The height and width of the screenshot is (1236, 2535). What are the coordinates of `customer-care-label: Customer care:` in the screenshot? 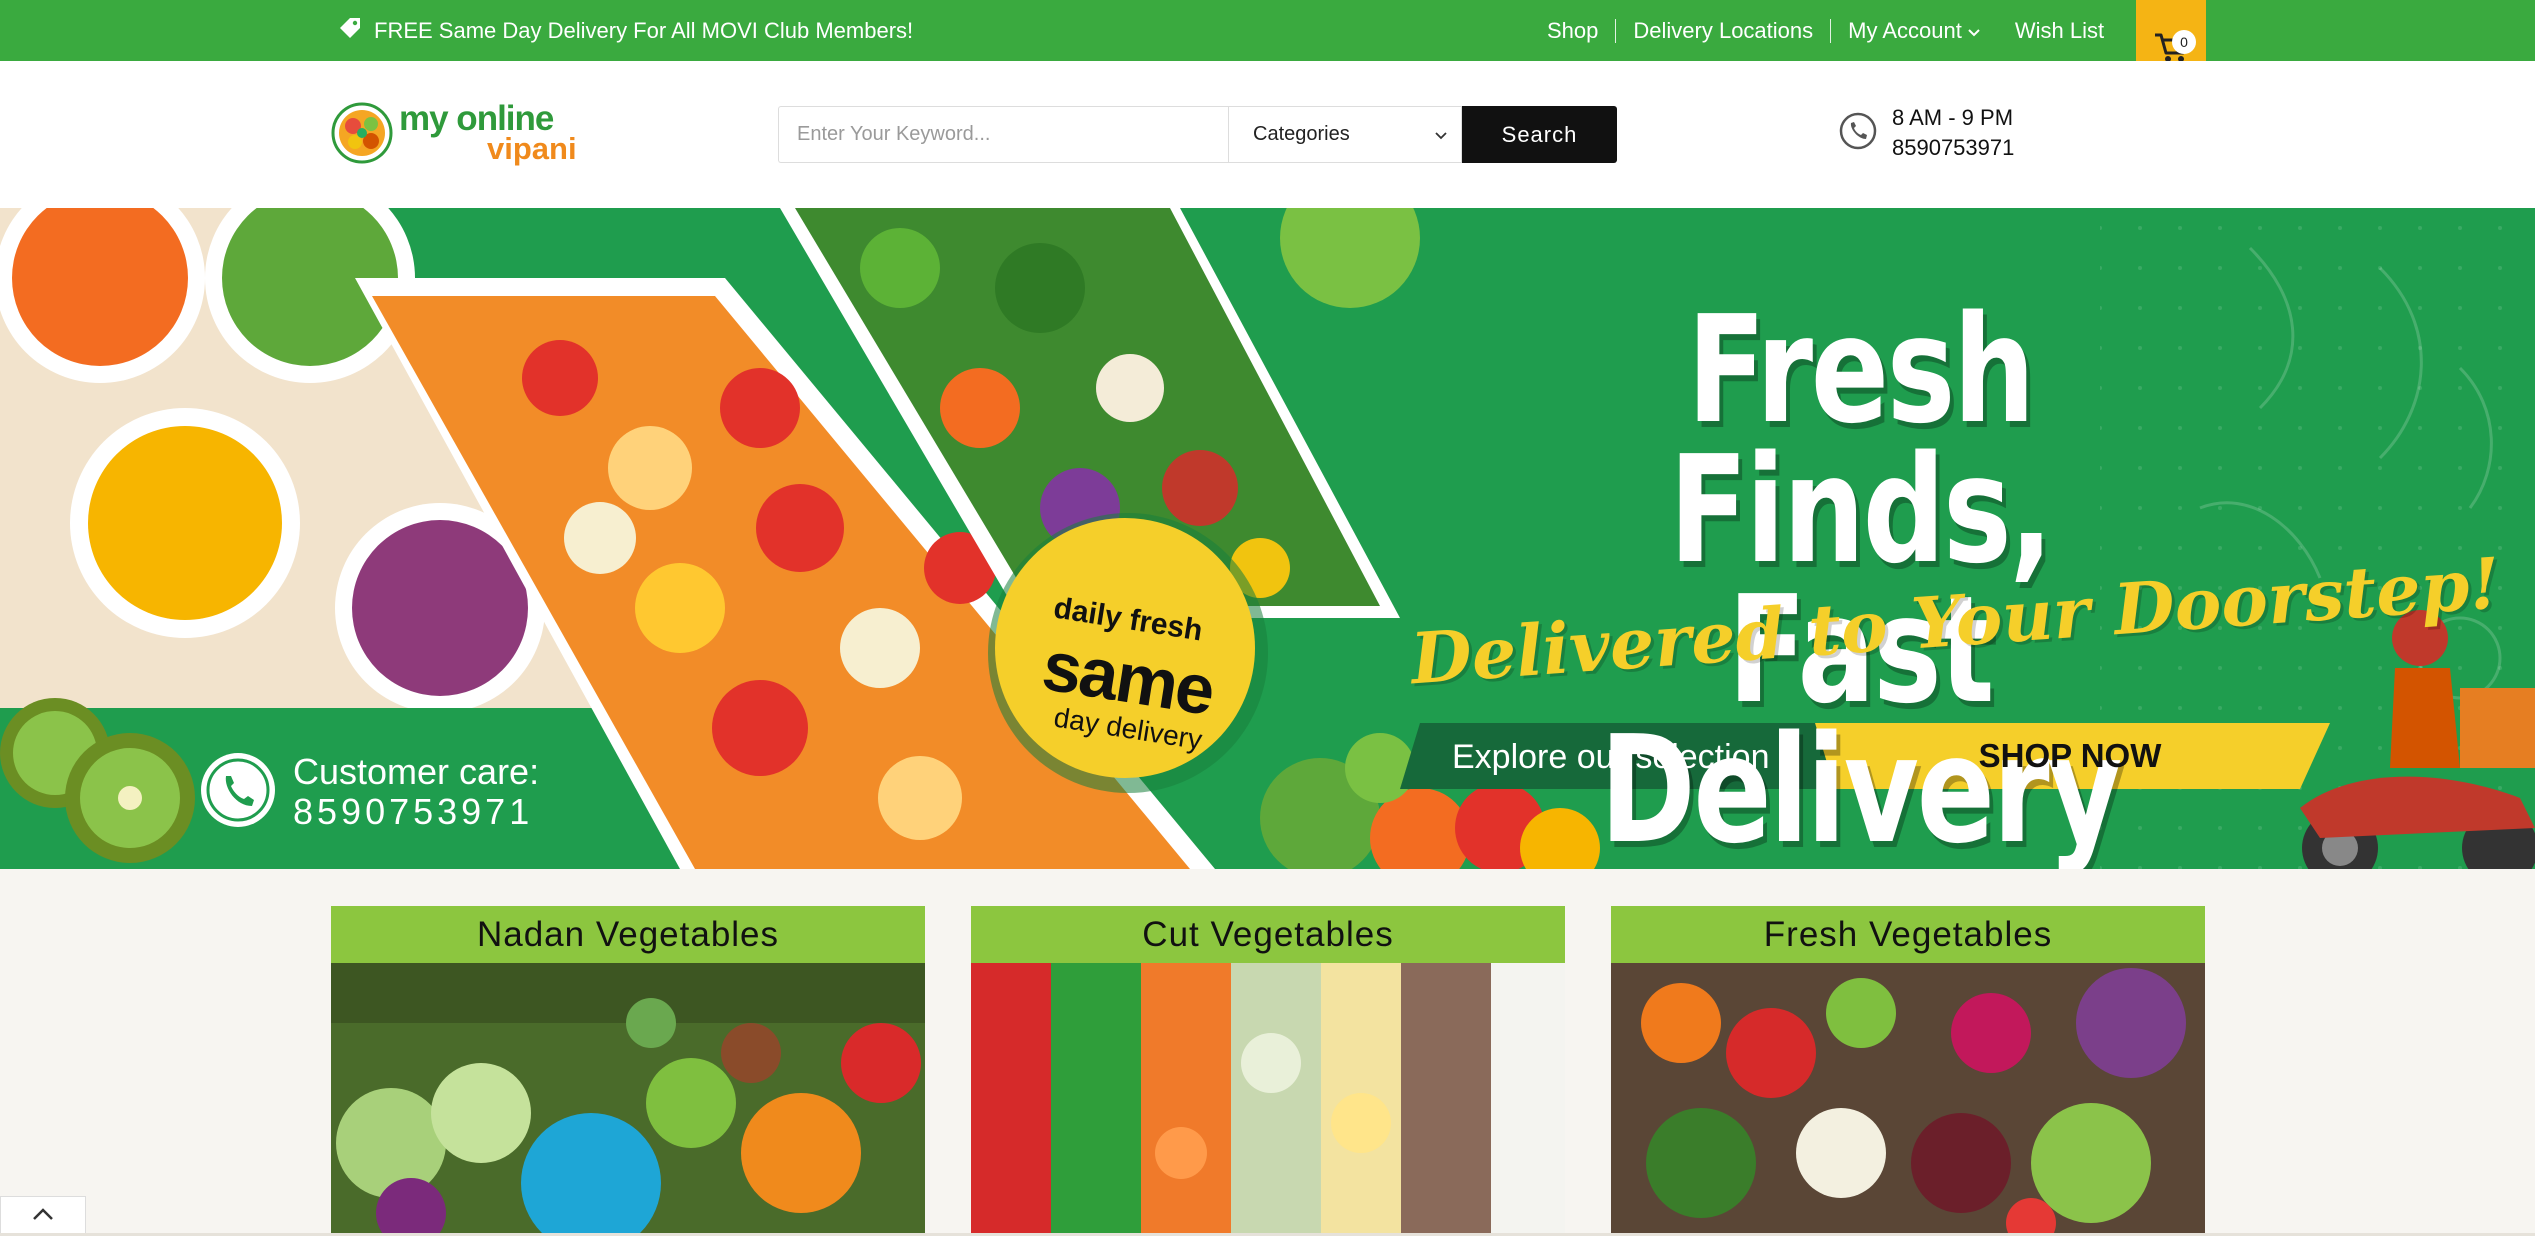 It's located at (416, 771).